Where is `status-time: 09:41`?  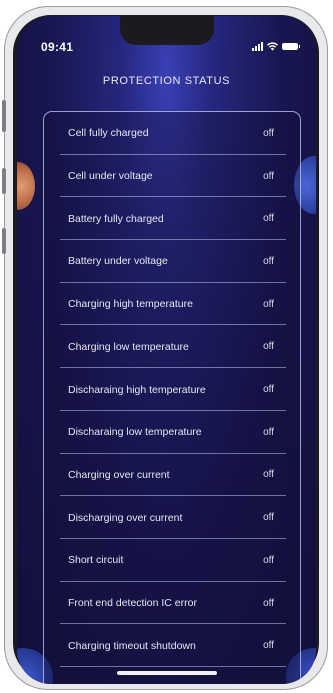 status-time: 09:41 is located at coordinates (57, 47).